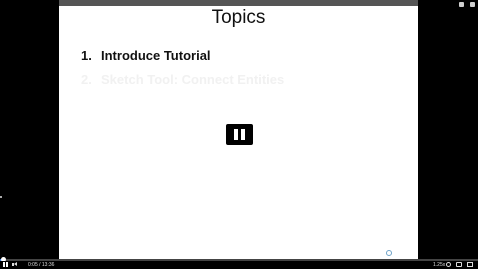 Image resolution: width=478 pixels, height=269 pixels. I want to click on current-time: 0:05, so click(33, 265).